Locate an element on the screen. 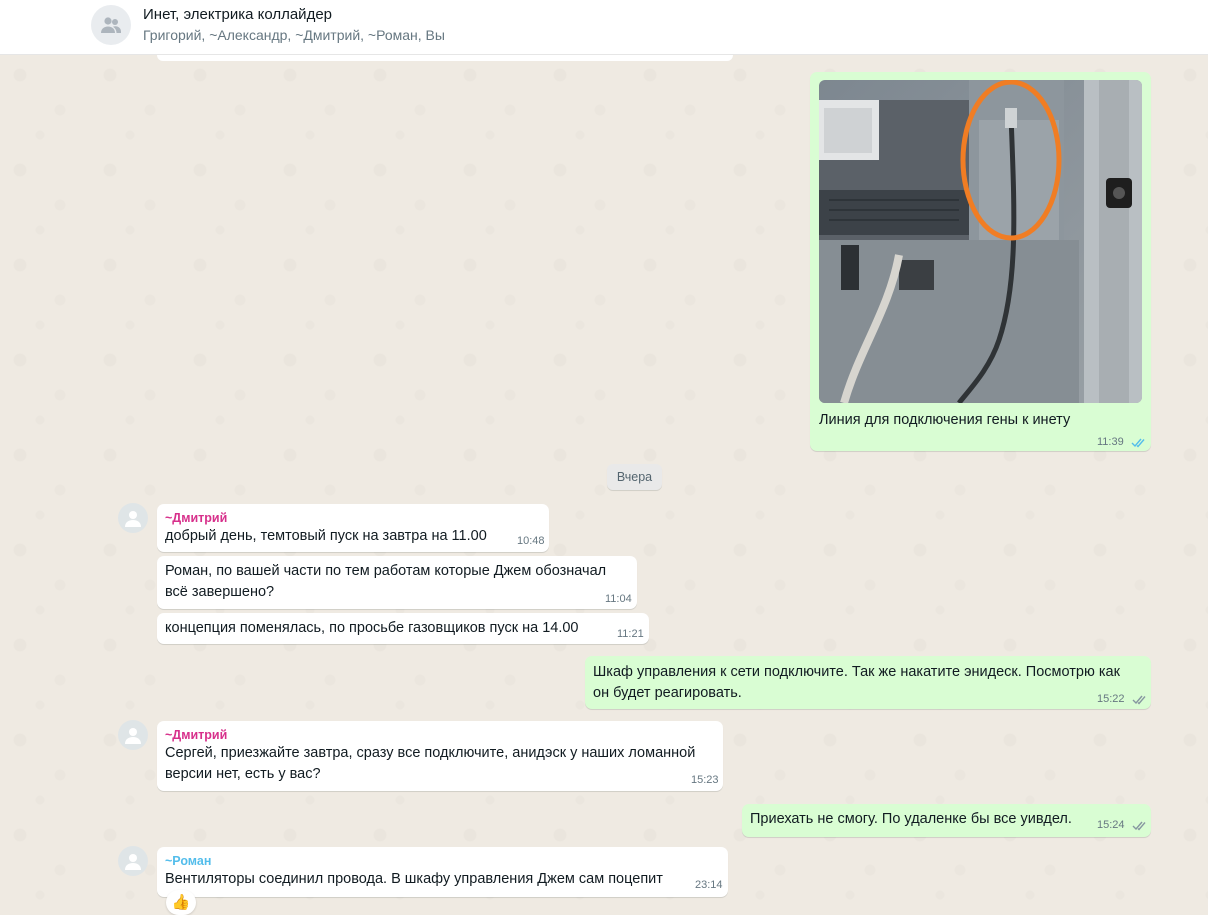 The width and height of the screenshot is (1208, 915). message-time: 15:22 is located at coordinates (1122, 699).